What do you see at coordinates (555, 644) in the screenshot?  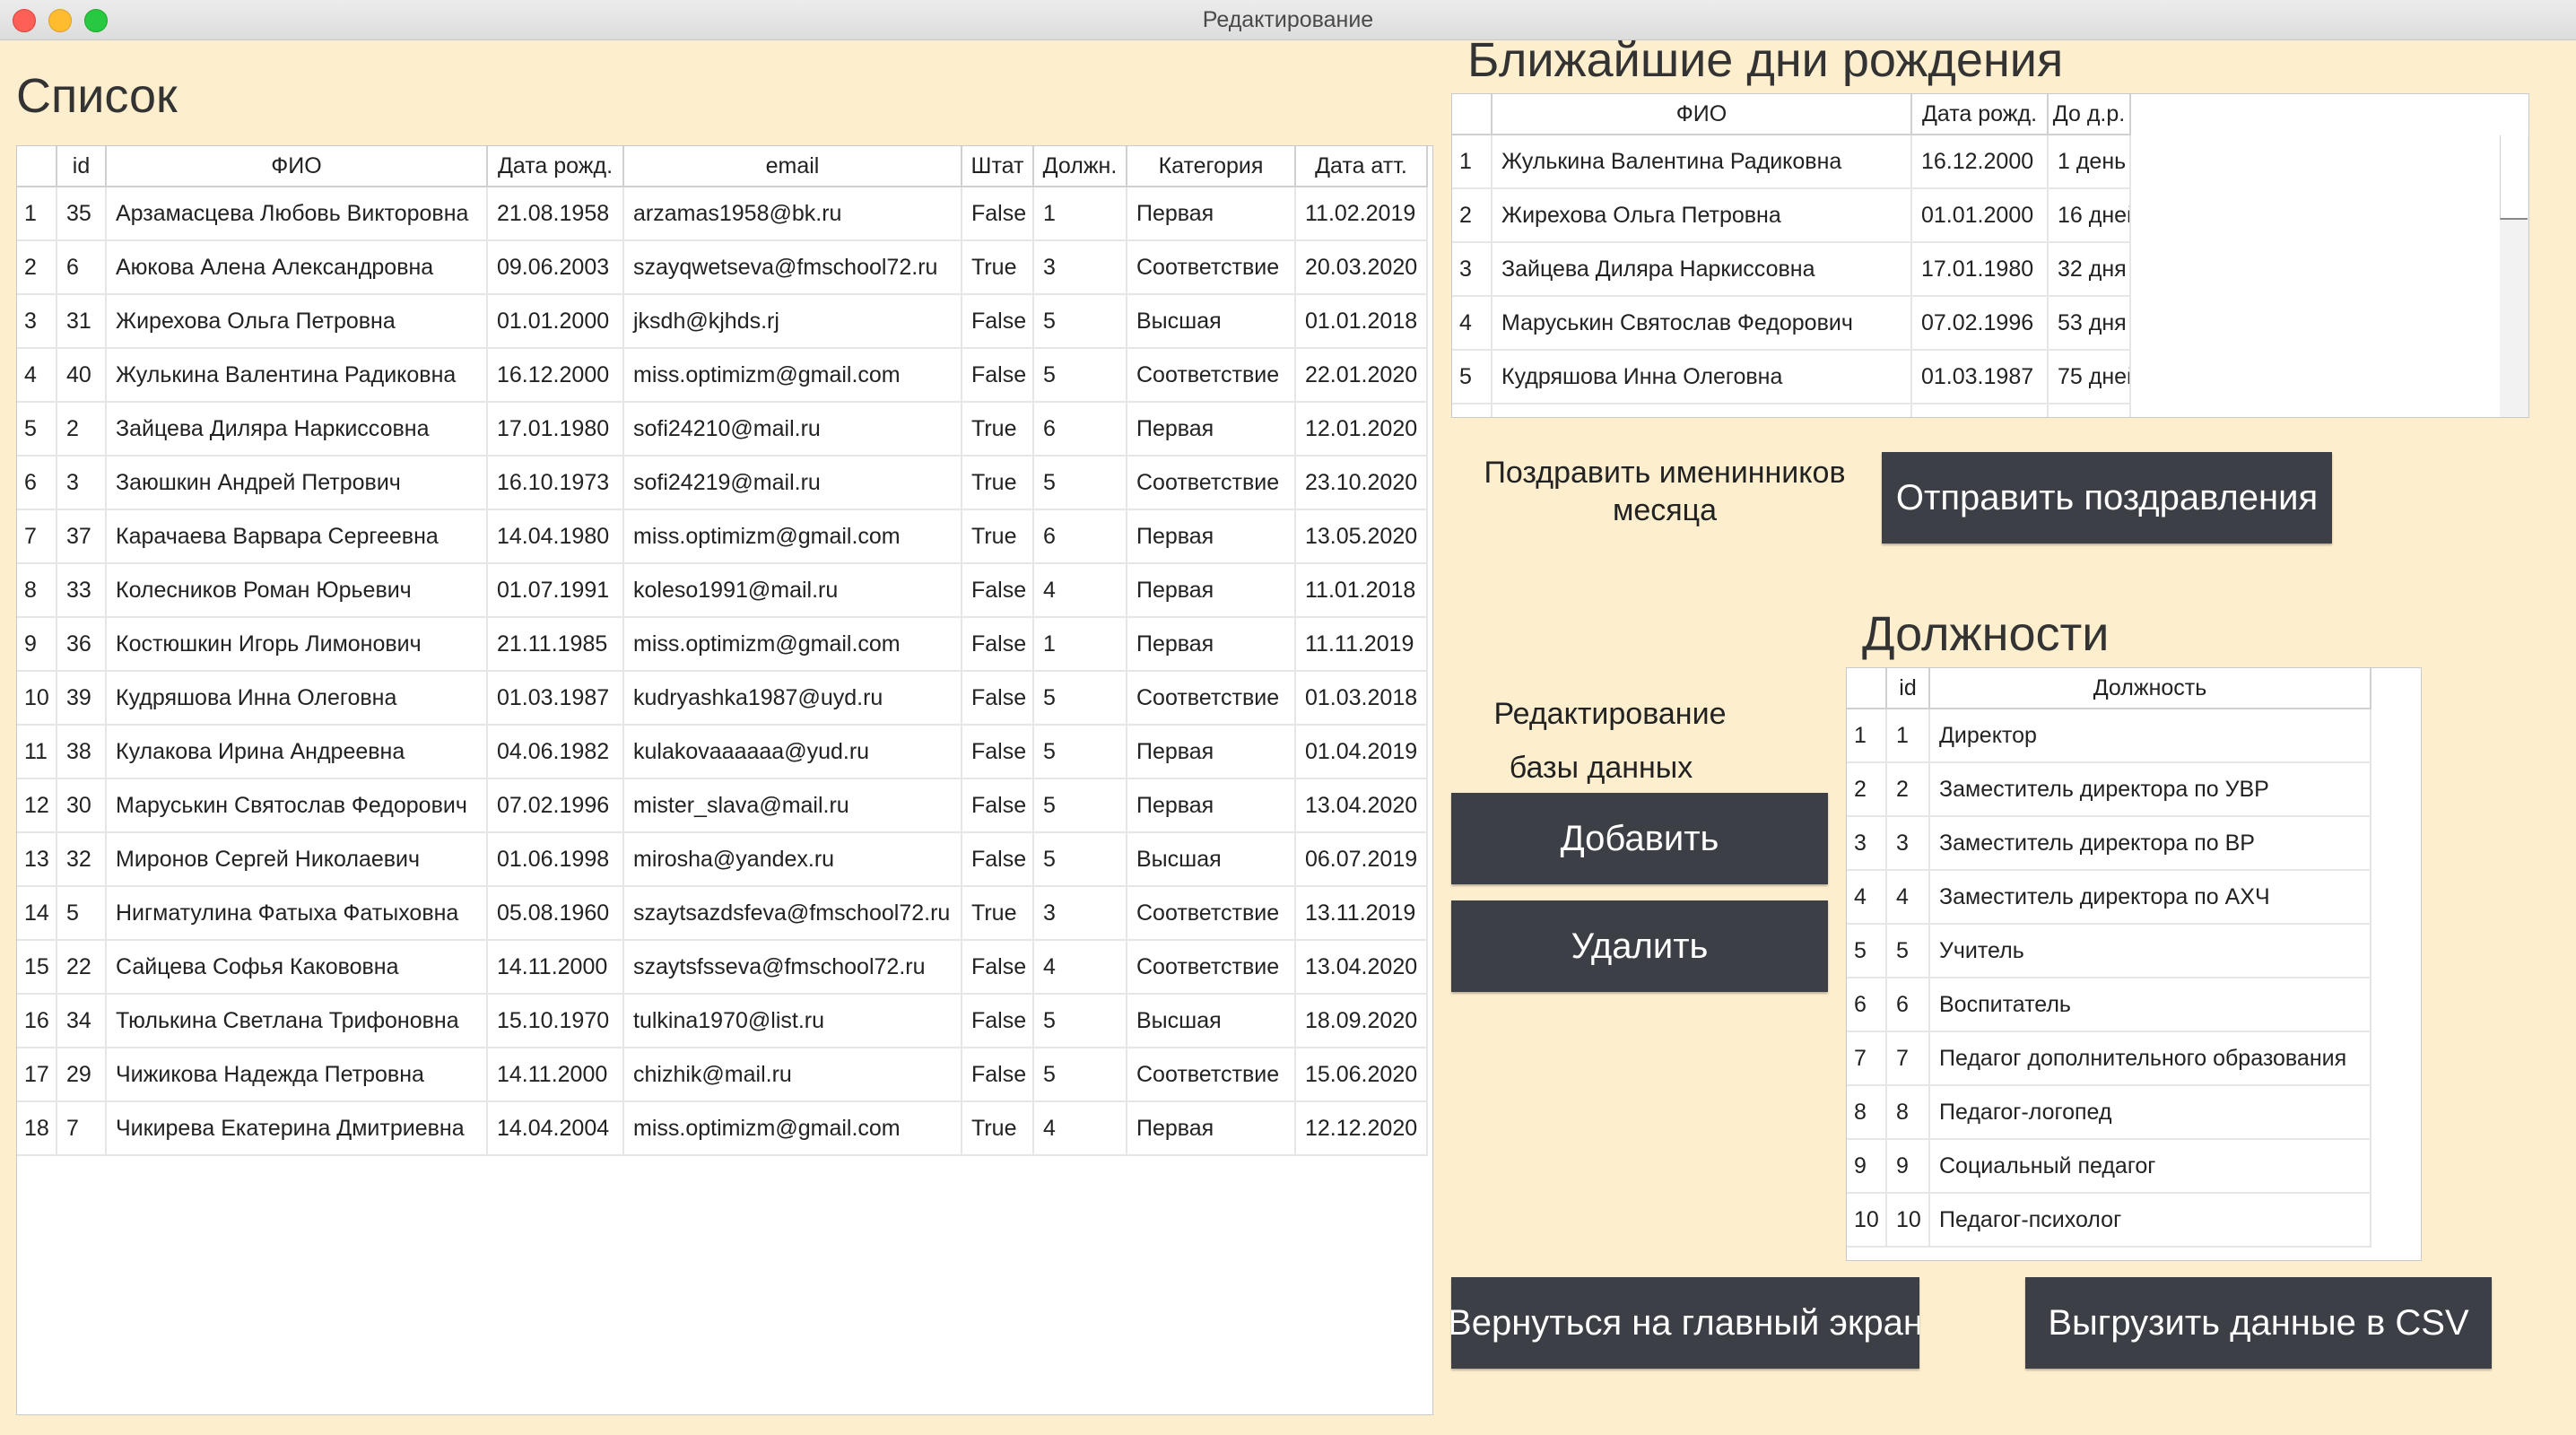 I see `table-cell: 21.11.1985` at bounding box center [555, 644].